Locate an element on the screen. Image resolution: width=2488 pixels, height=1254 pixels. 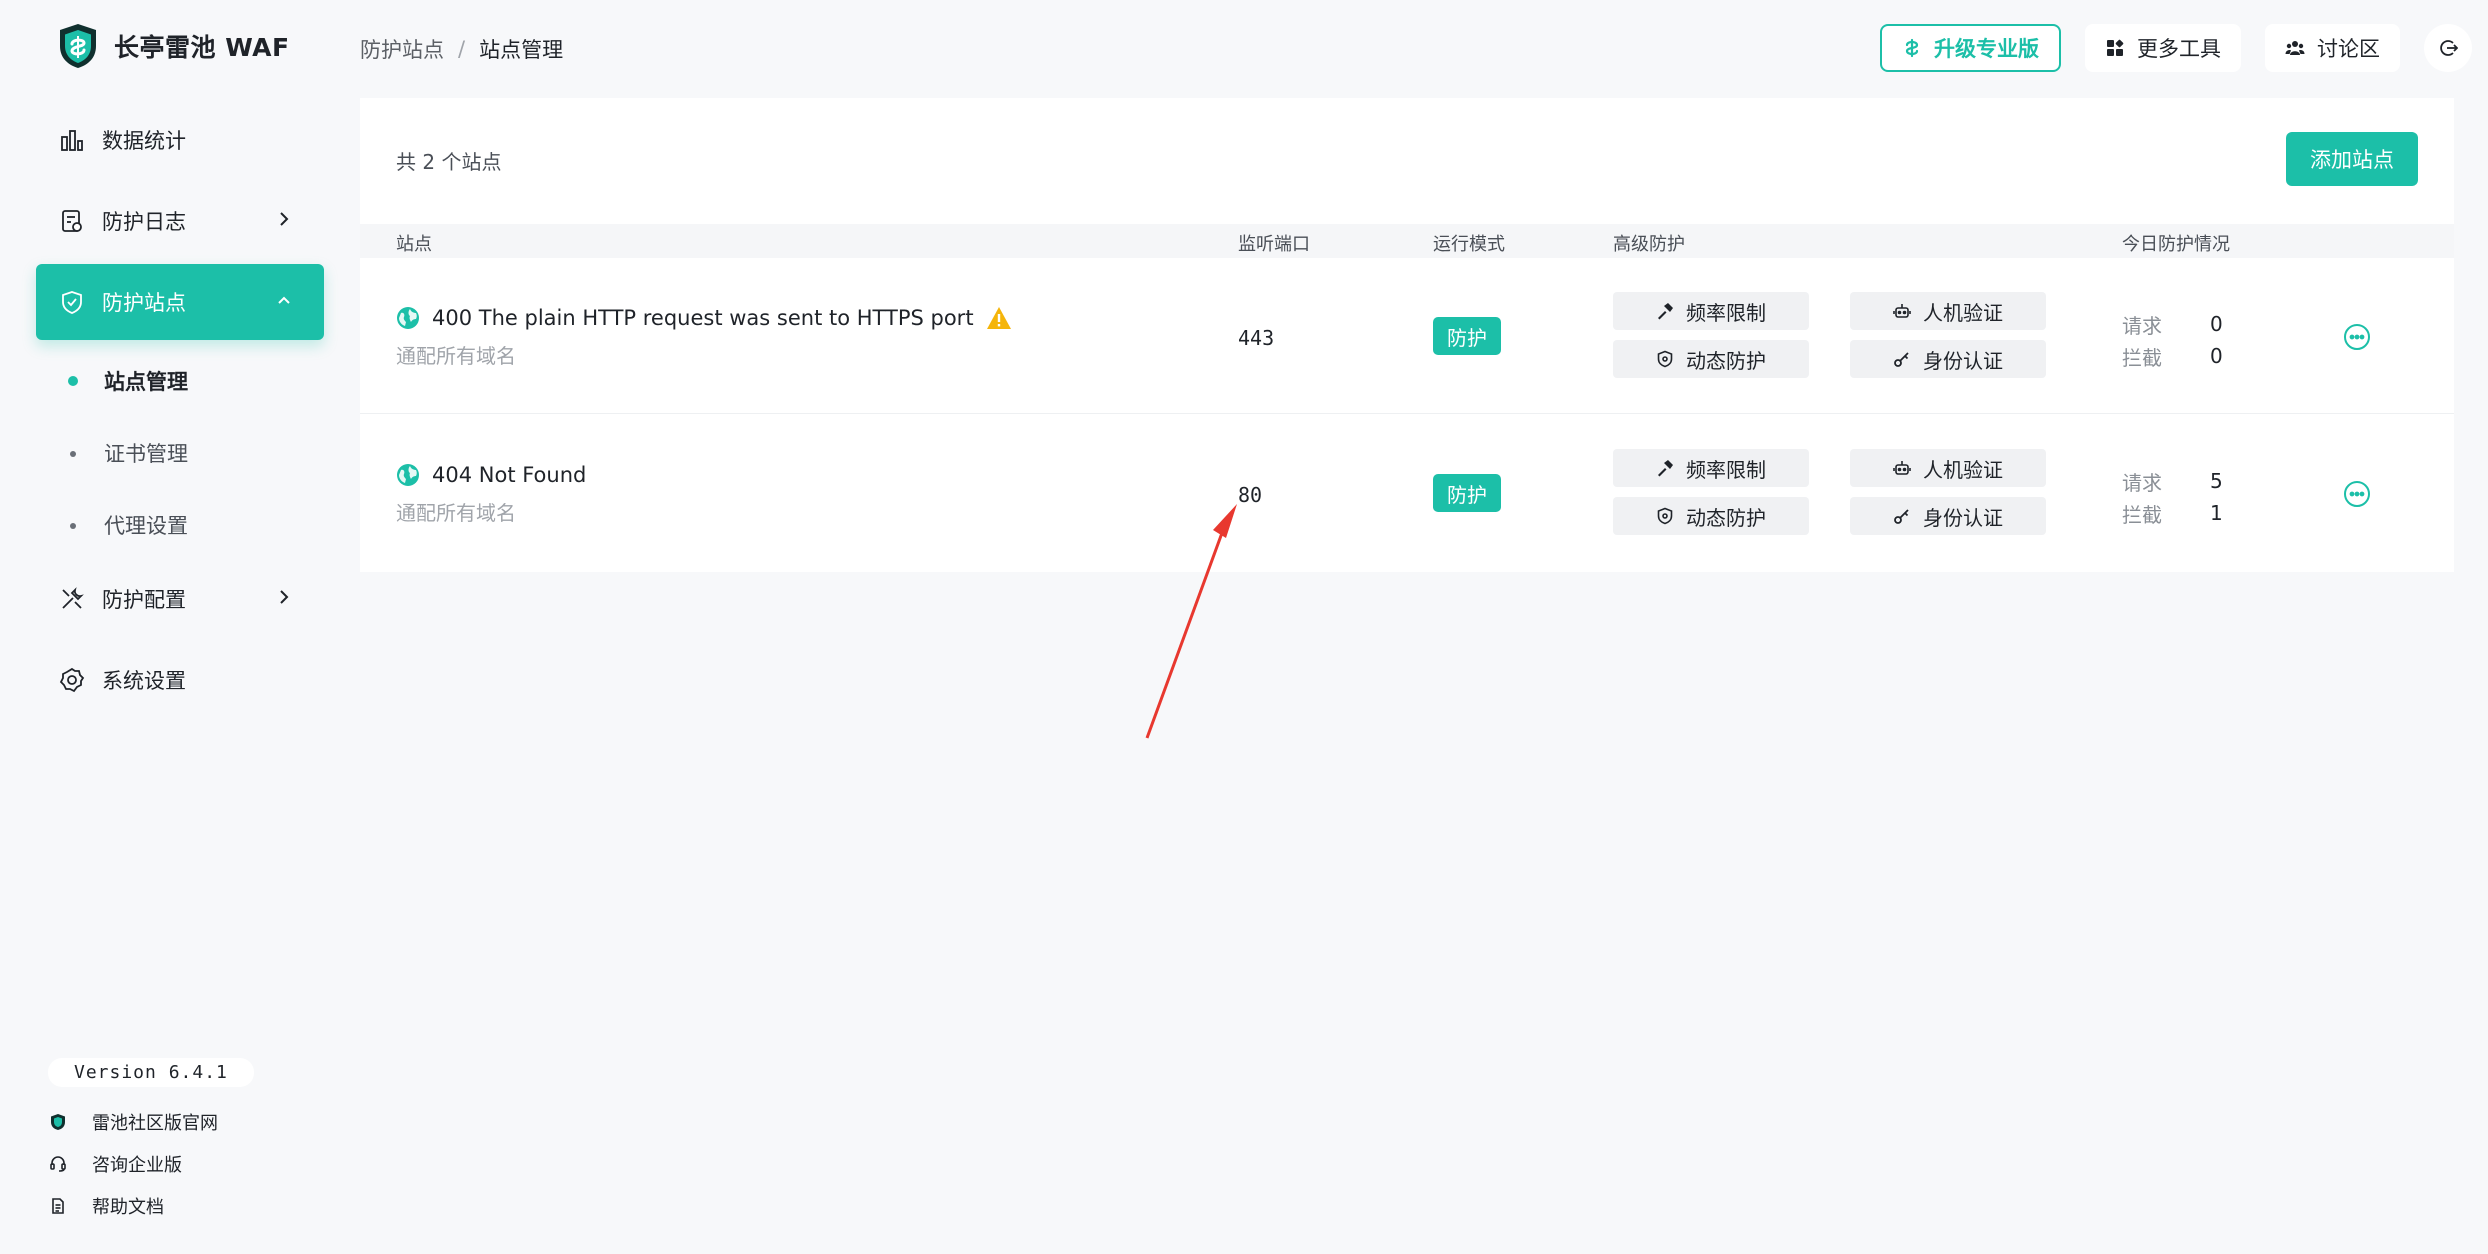
sidebar-item-config: 防护配置 is located at coordinates (180, 599).